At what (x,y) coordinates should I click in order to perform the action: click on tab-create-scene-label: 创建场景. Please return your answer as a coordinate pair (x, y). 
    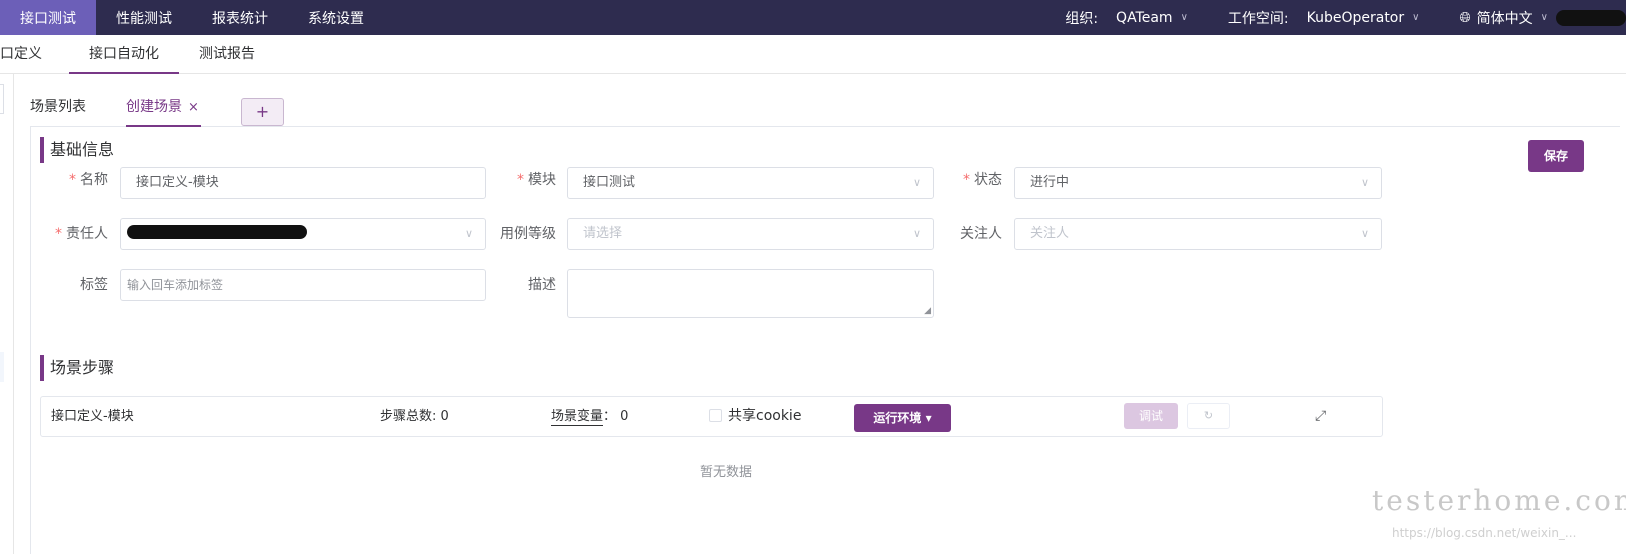
    Looking at the image, I should click on (154, 107).